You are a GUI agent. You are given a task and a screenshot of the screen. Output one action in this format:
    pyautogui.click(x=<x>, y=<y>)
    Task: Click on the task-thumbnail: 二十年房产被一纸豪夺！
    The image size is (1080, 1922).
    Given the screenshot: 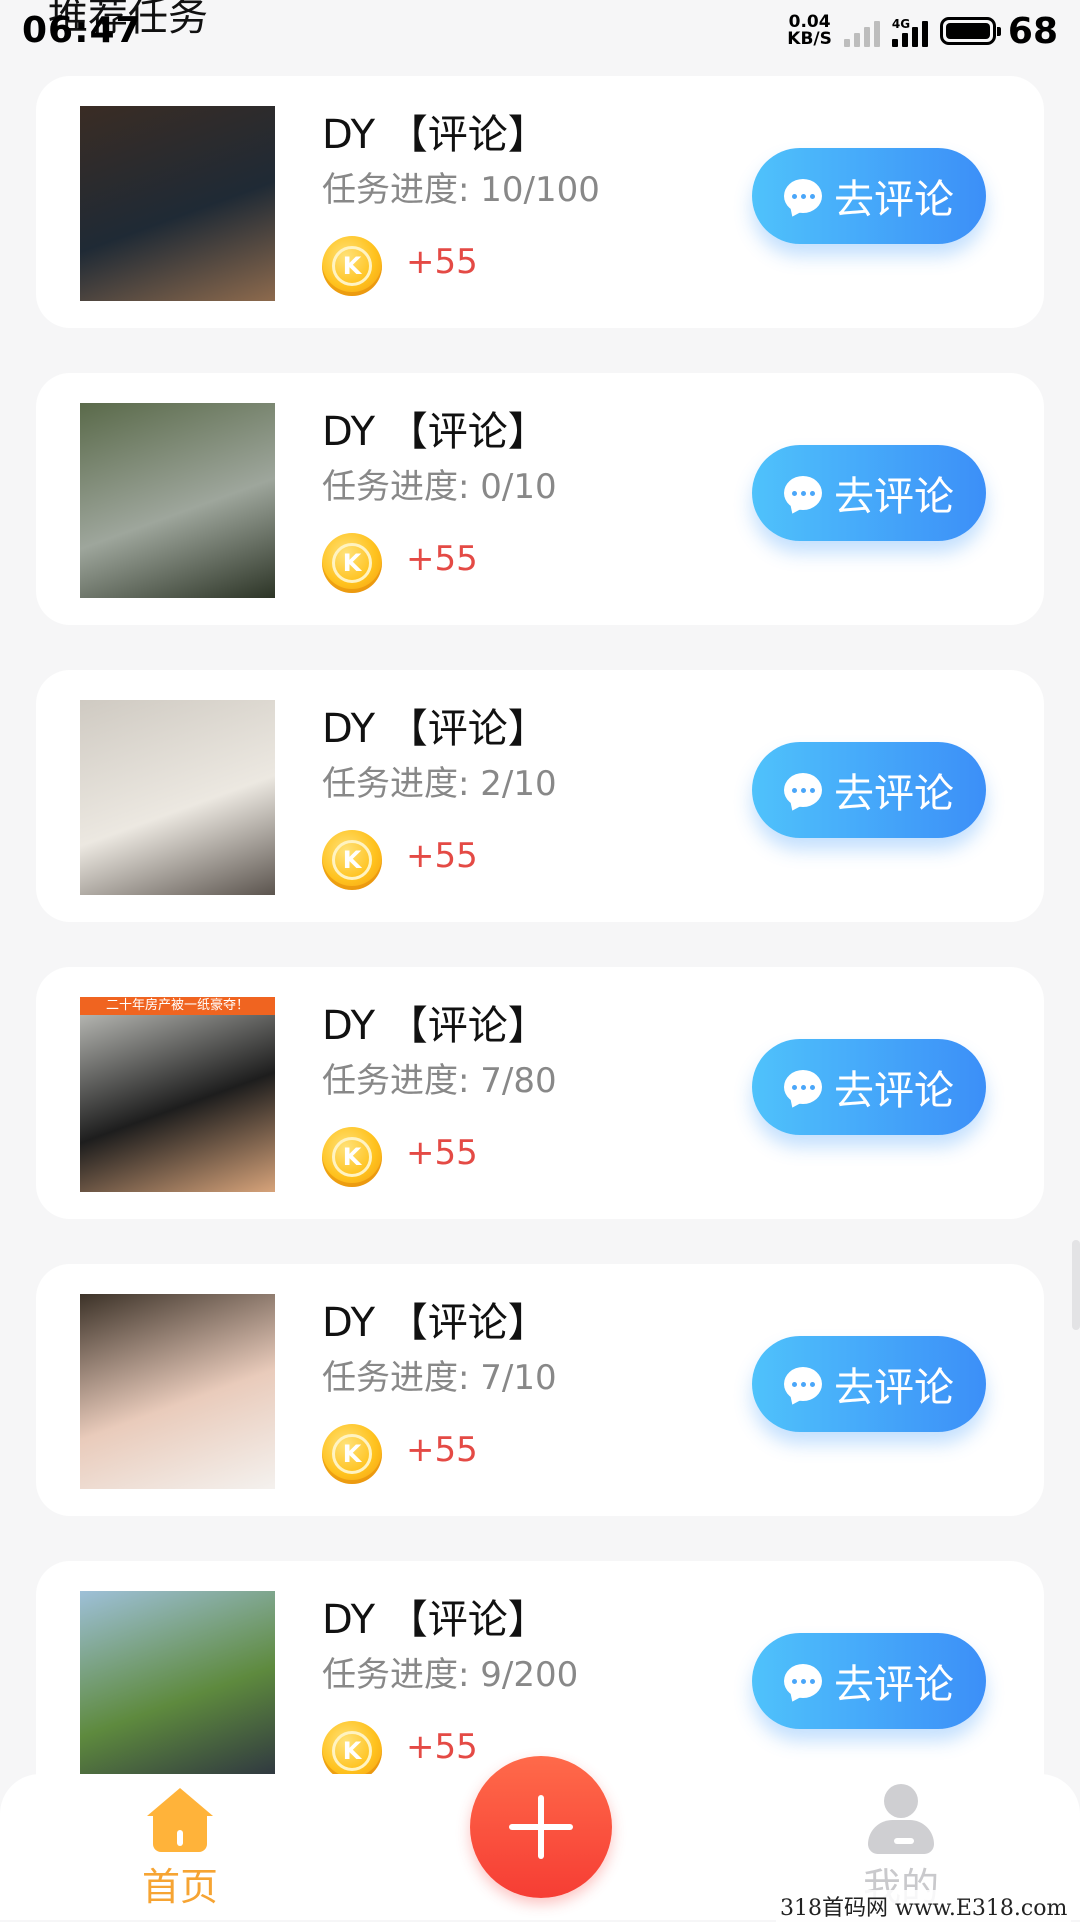 What is the action you would take?
    pyautogui.click(x=177, y=1094)
    